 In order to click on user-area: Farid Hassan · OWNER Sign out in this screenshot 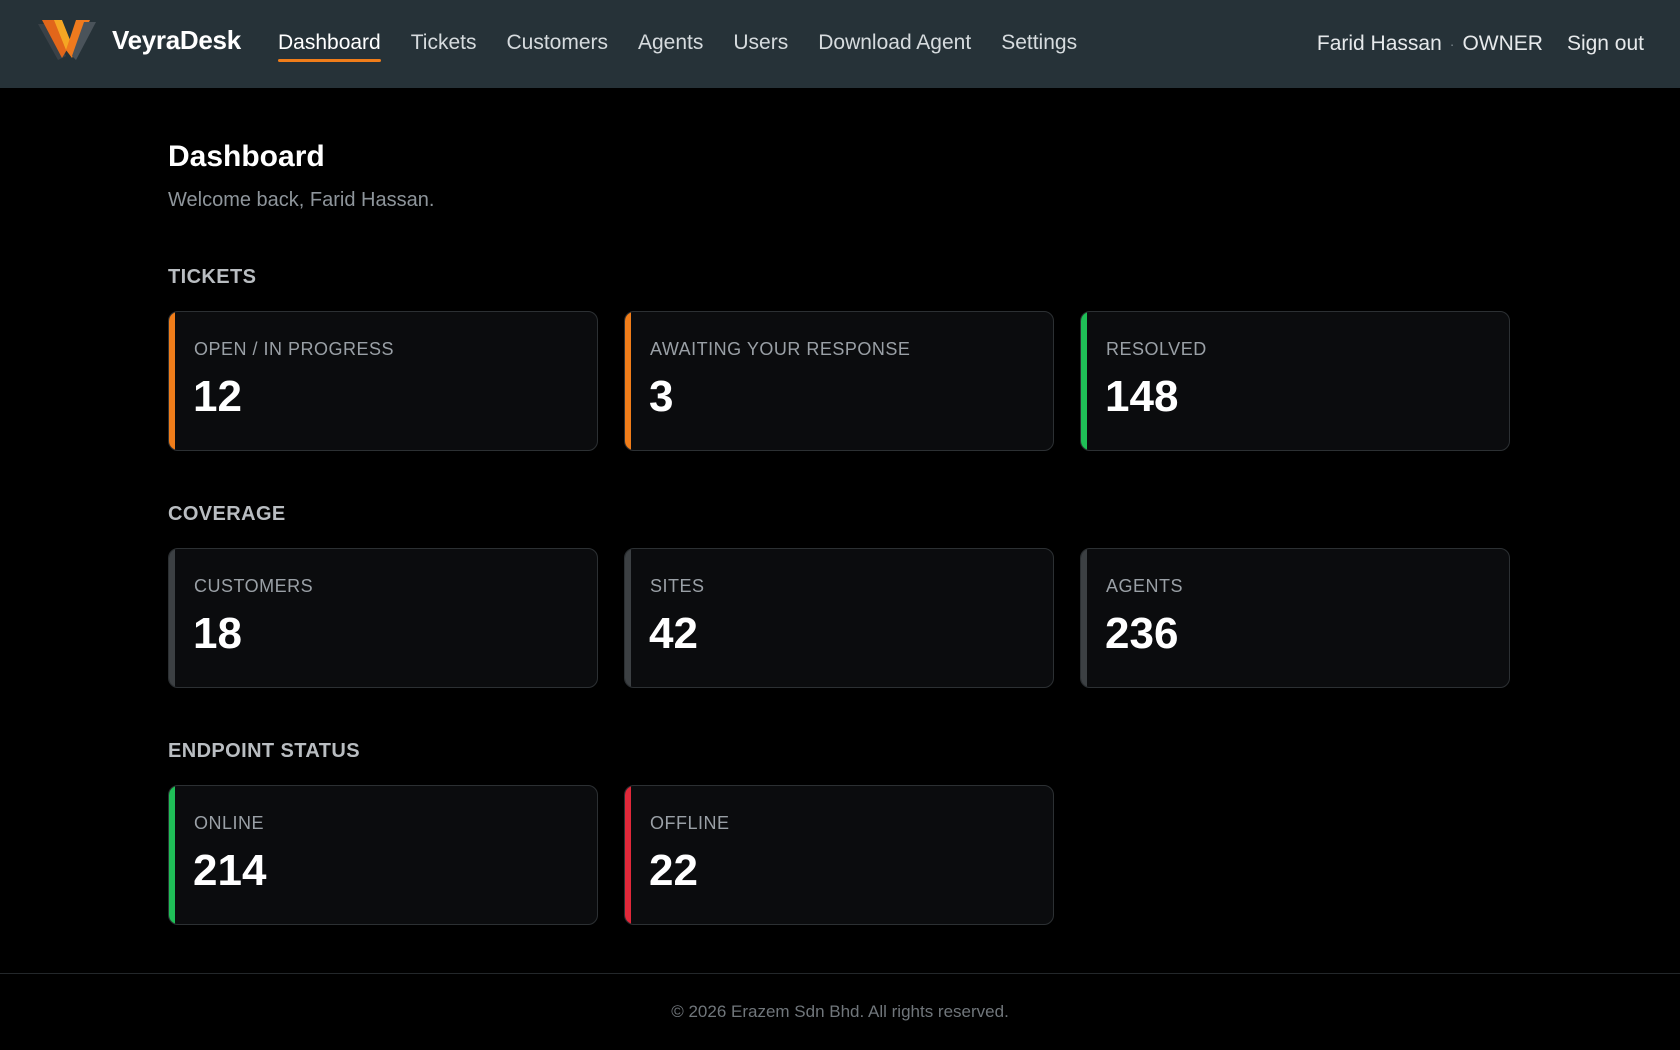, I will do `click(1480, 44)`.